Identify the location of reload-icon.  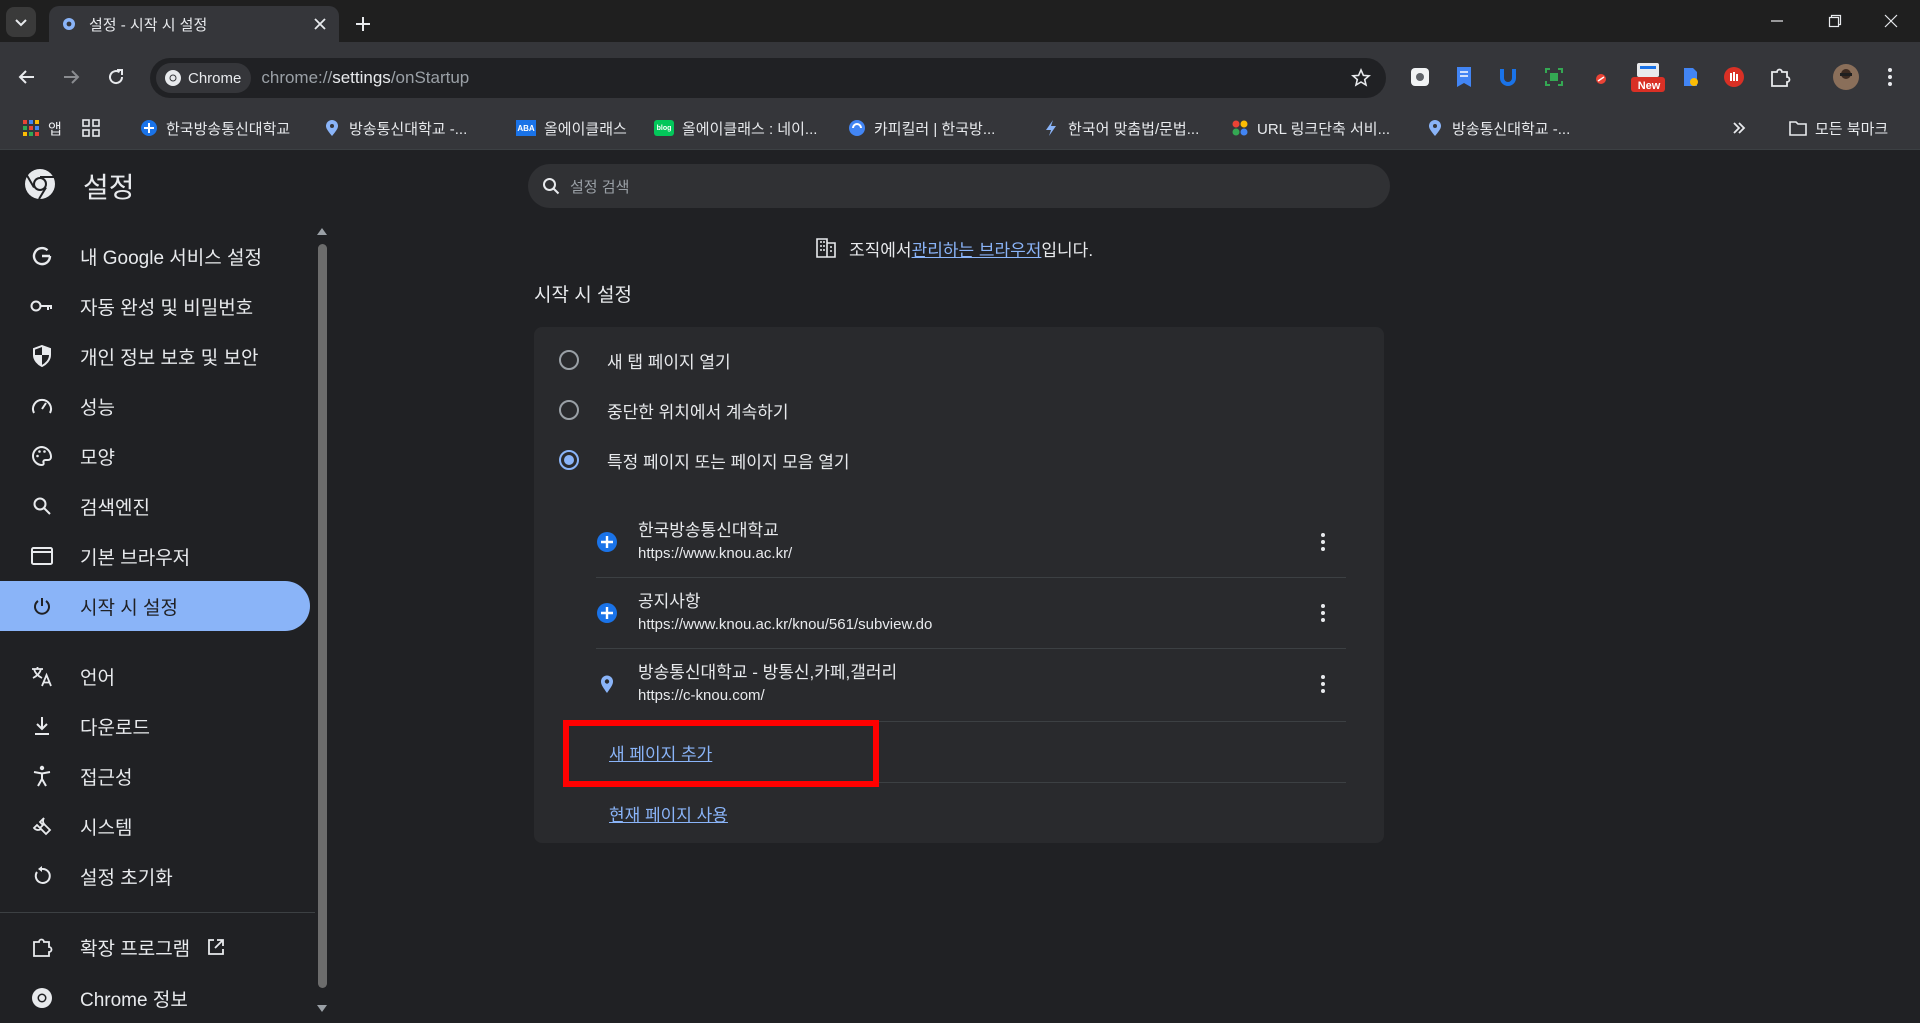
(116, 77).